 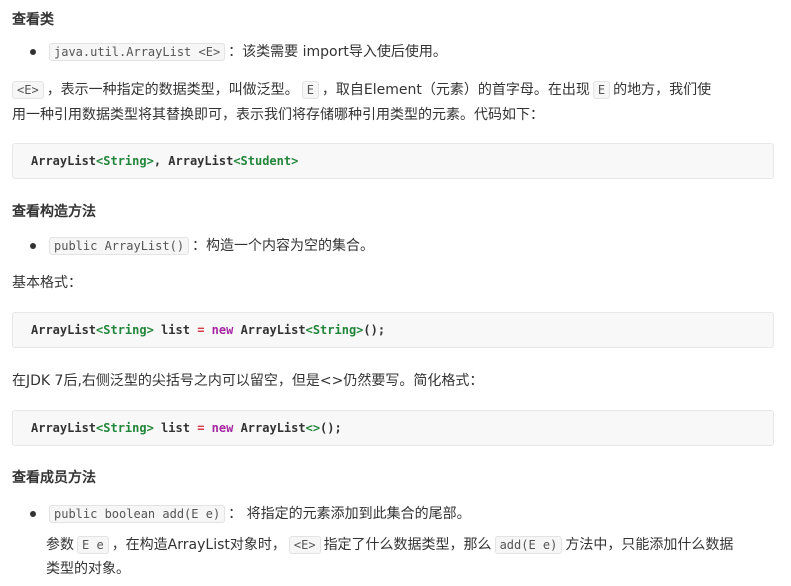 I want to click on inline-code: add(E e), so click(x=528, y=545).